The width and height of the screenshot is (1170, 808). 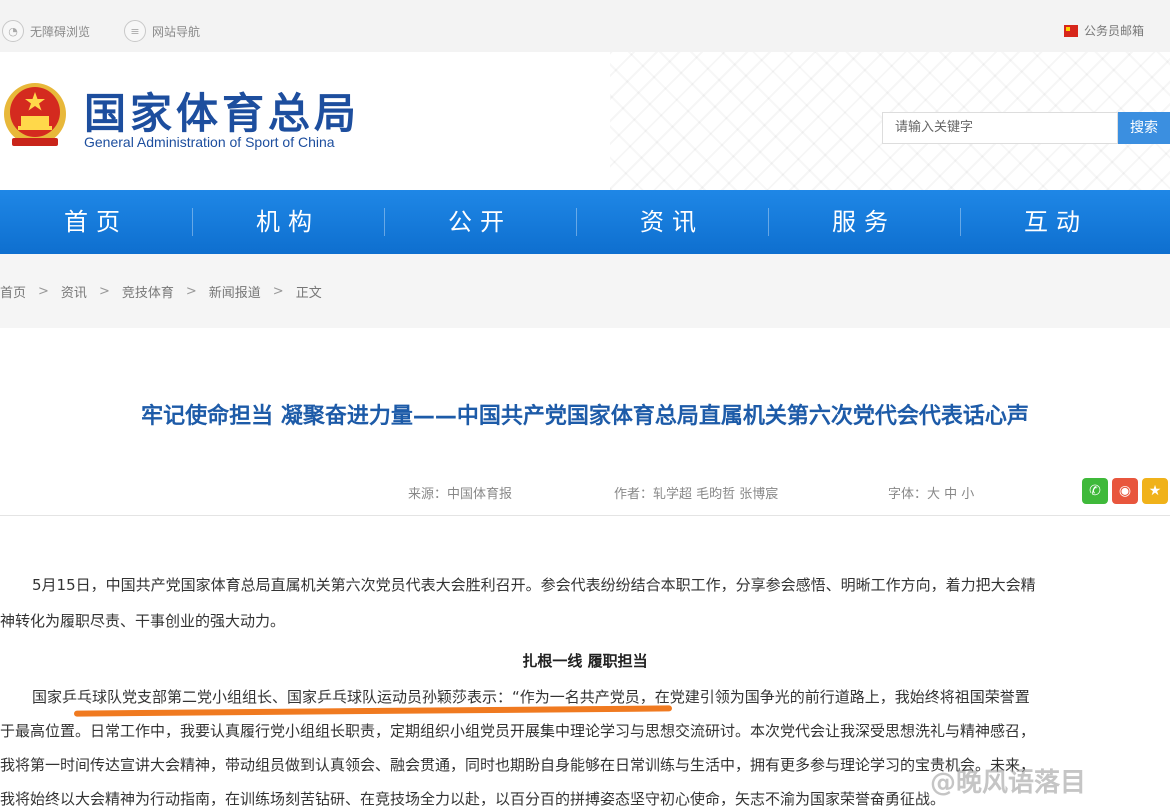 What do you see at coordinates (585, 291) in the screenshot?
I see `breadcrumb: 首页 > 资讯 > 竞技体育 > 新闻报道 > 正文` at bounding box center [585, 291].